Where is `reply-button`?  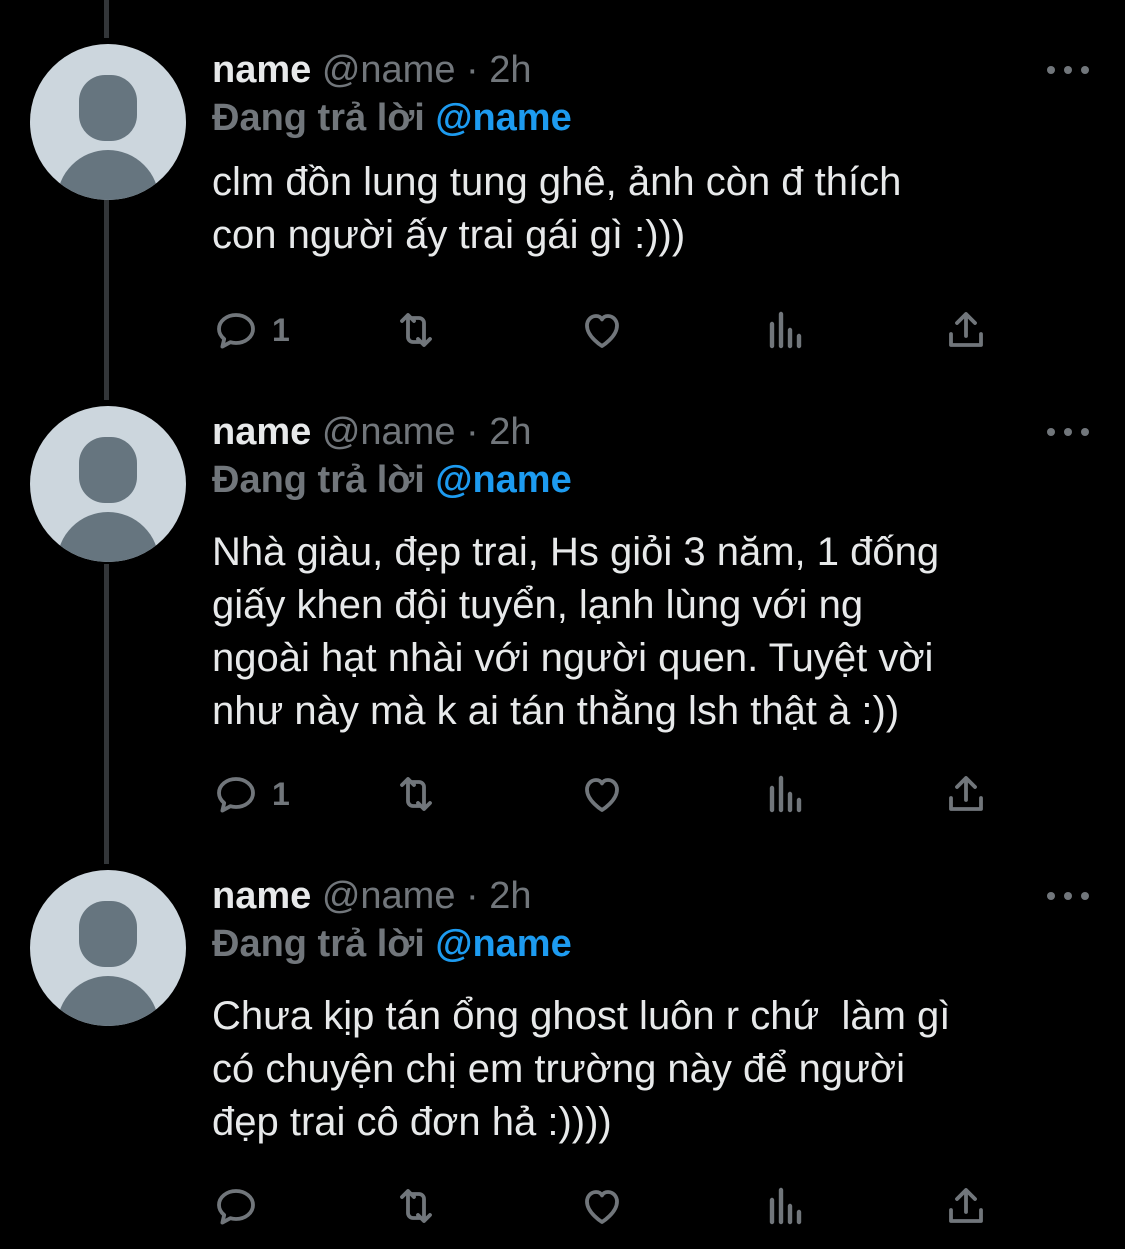 reply-button is located at coordinates (242, 1206).